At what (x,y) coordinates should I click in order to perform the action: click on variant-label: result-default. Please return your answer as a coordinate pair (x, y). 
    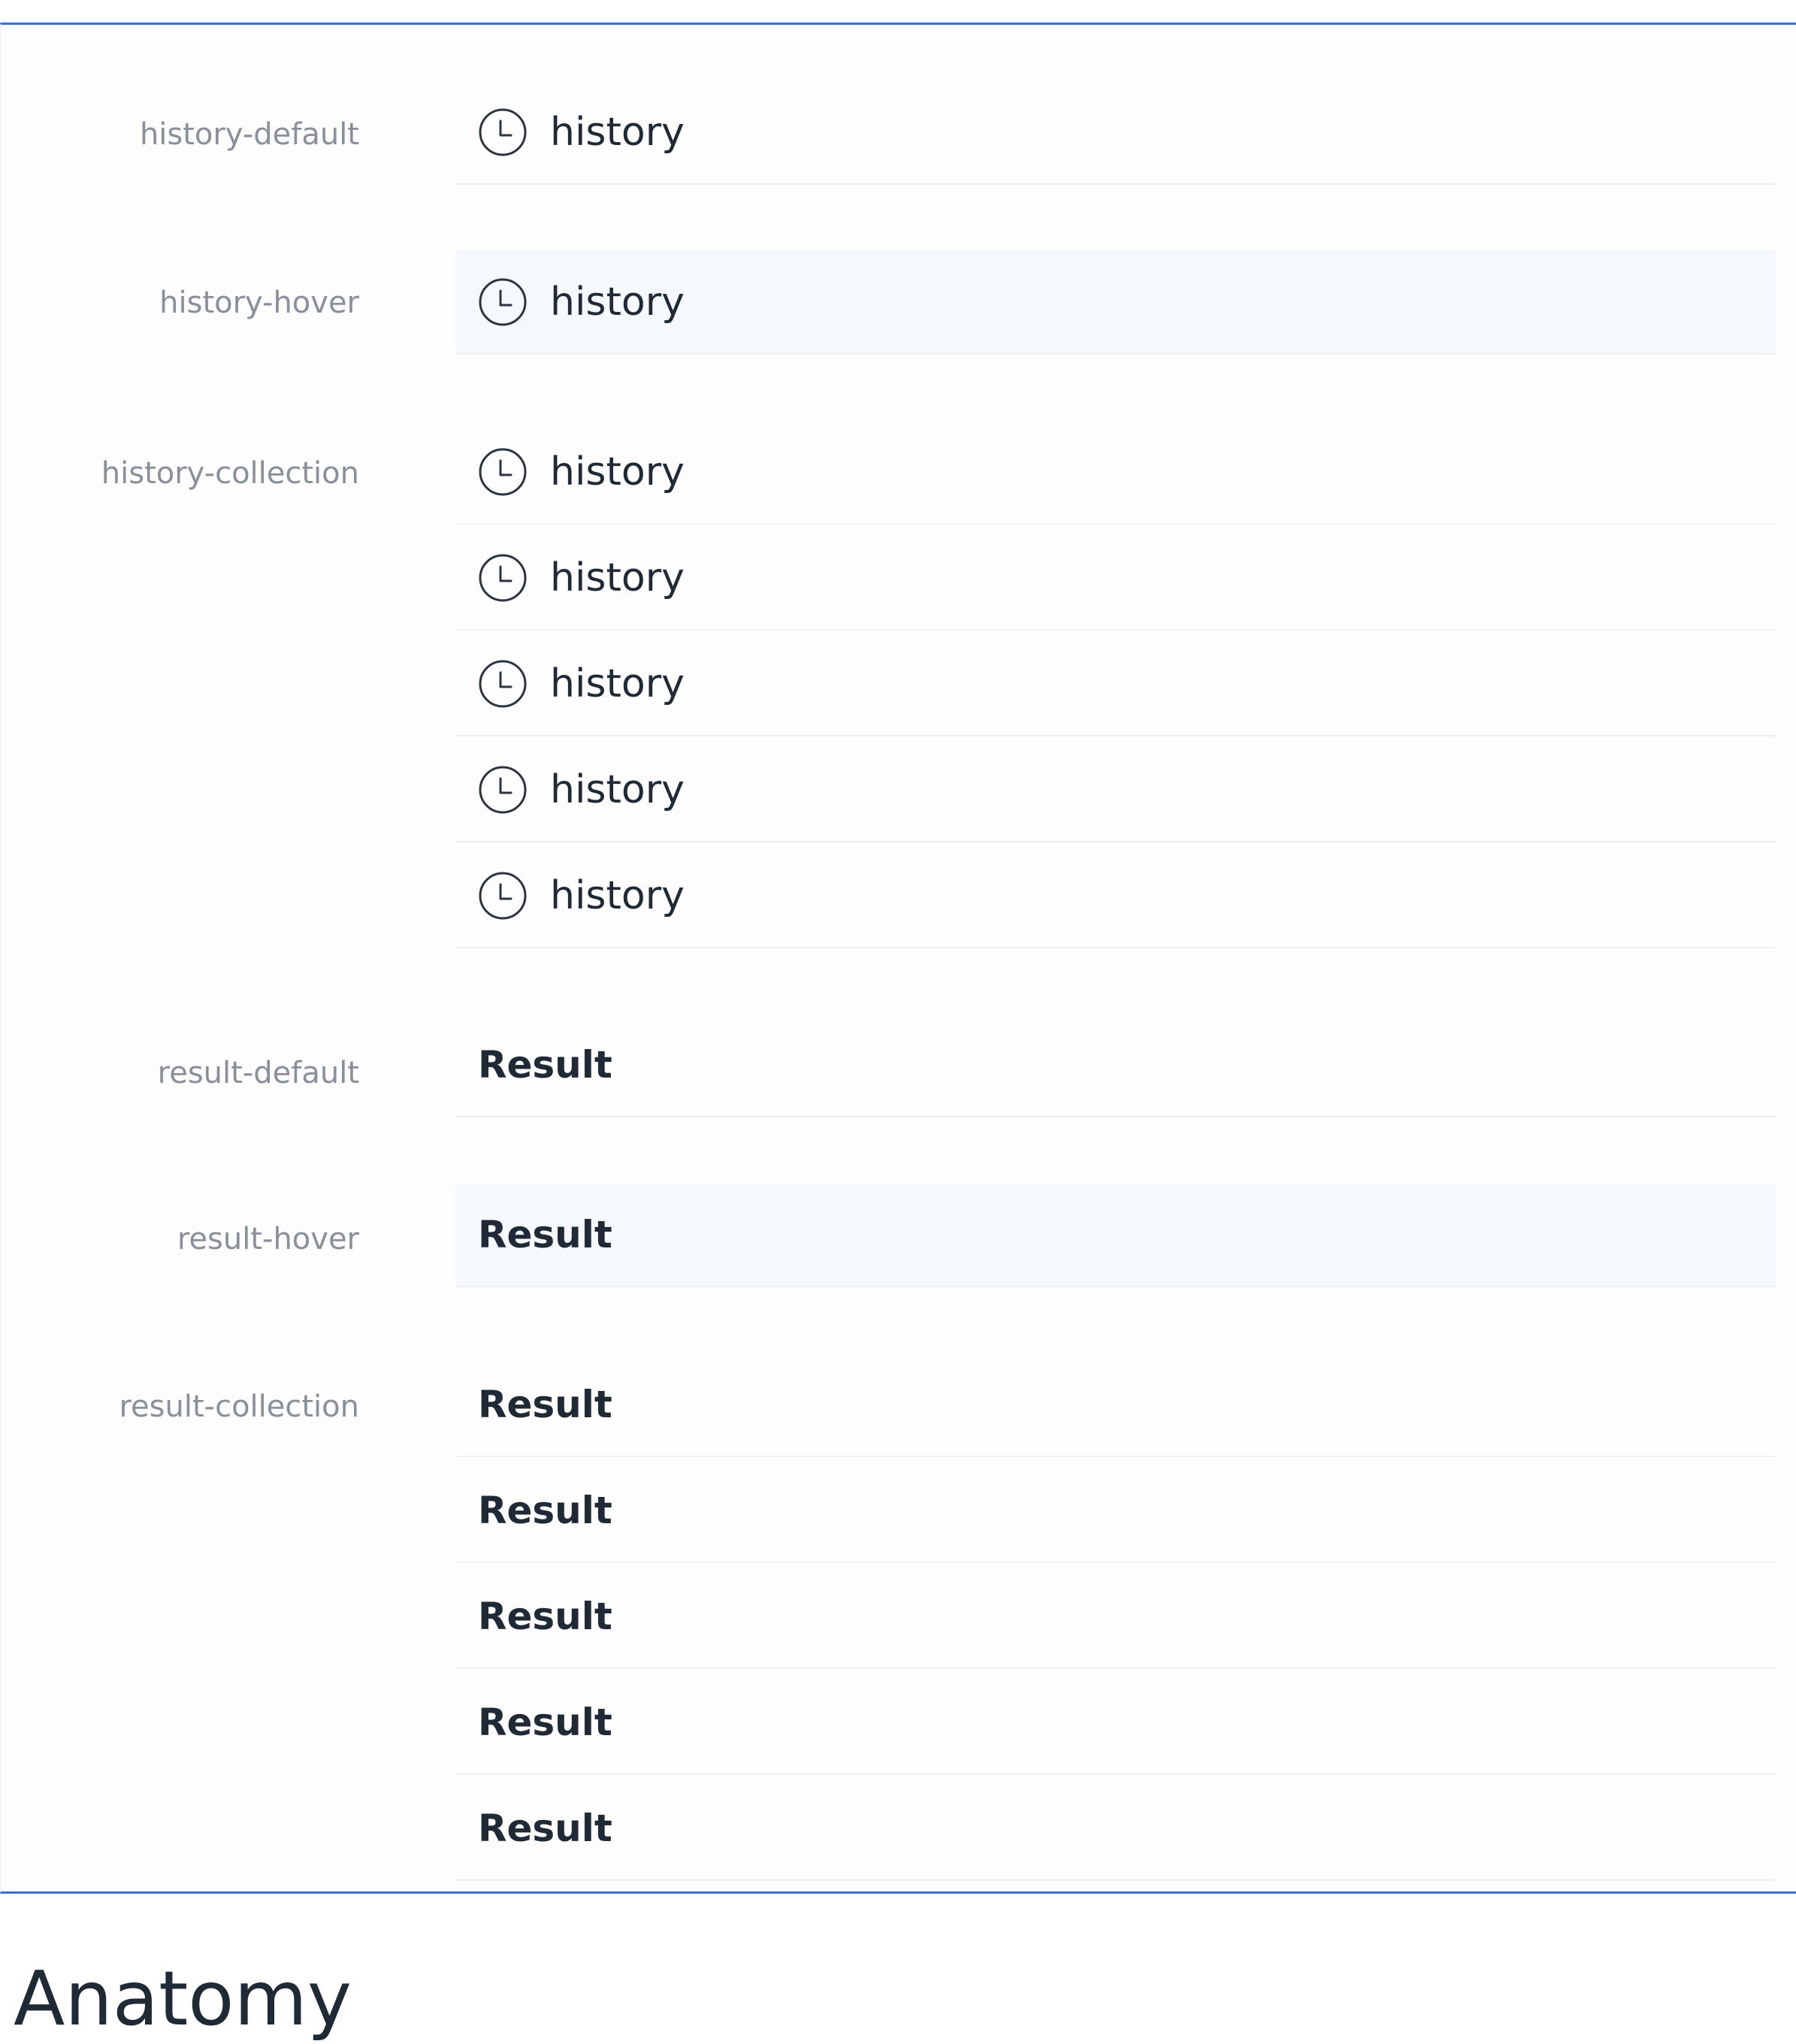
    Looking at the image, I should click on (258, 1073).